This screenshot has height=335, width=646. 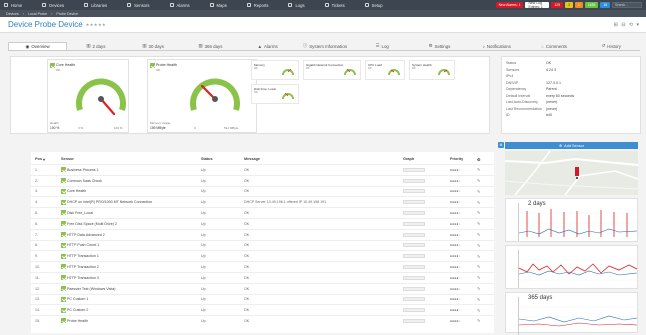 I want to click on col-header-status: Status, so click(x=207, y=159).